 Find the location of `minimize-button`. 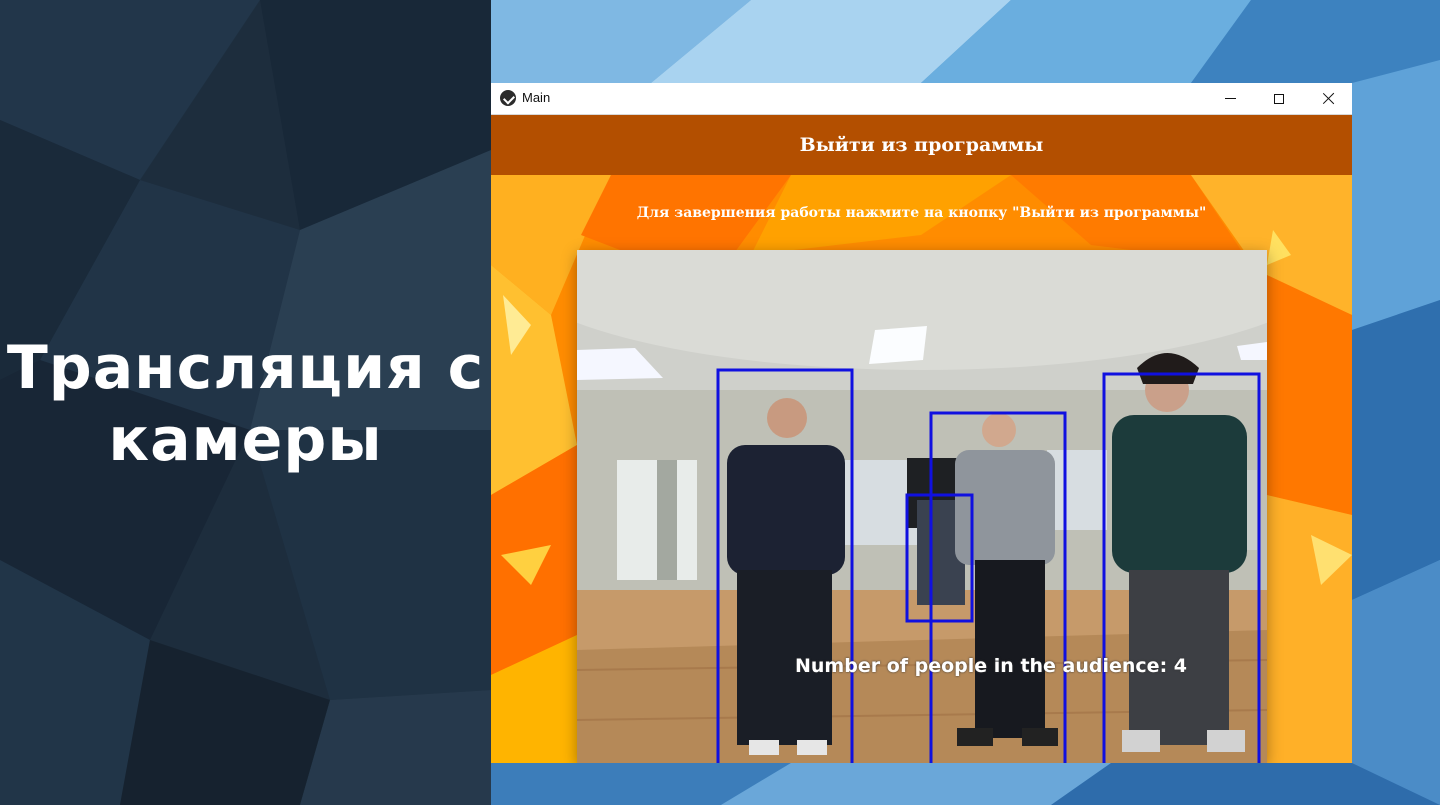

minimize-button is located at coordinates (1230, 98).